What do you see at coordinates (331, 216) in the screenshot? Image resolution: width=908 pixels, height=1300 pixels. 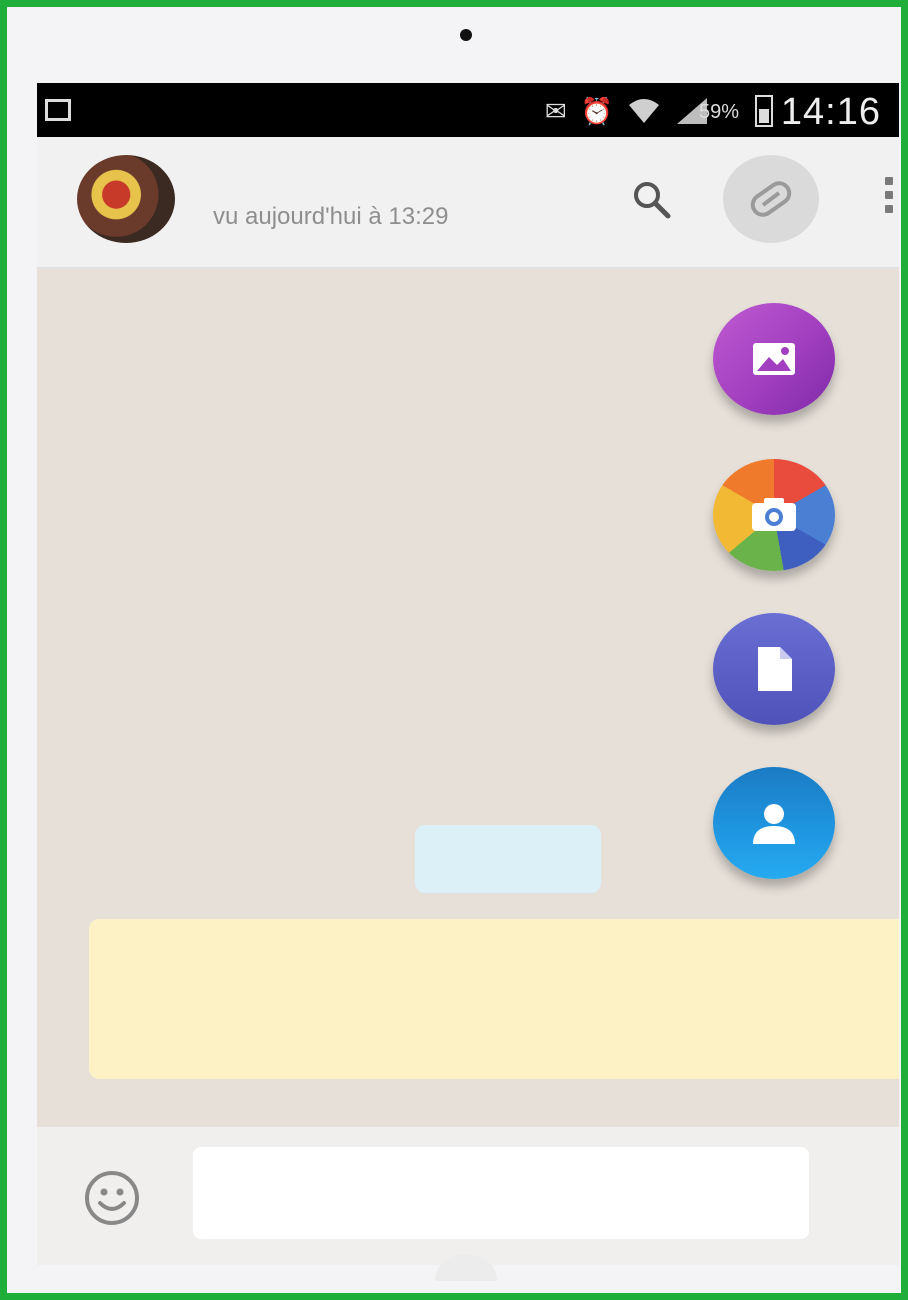 I see `last-seen-text: vu aujourd'hui à 13:29` at bounding box center [331, 216].